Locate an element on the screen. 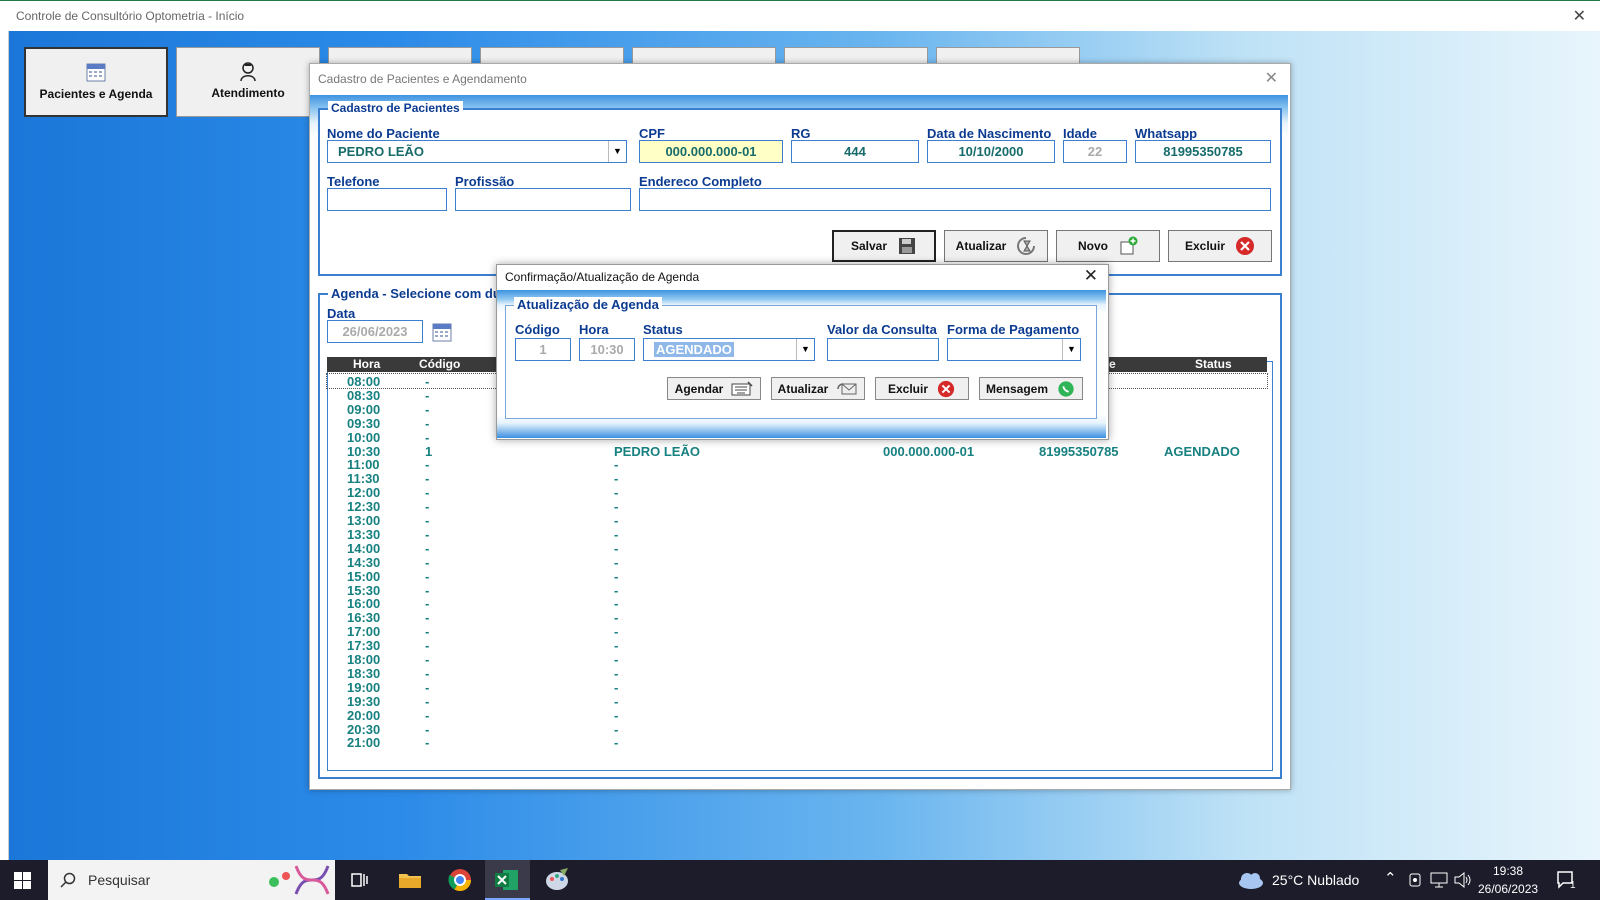 This screenshot has height=900, width=1600. agenda-cell-hora: 12:00 is located at coordinates (364, 493).